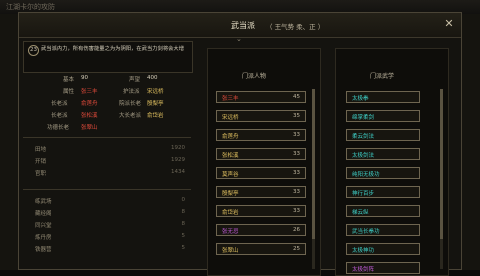 Image resolution: width=480 pixels, height=276 pixels. Describe the element at coordinates (383, 268) in the screenshot. I see `skill-item: 太极剑阵` at that location.